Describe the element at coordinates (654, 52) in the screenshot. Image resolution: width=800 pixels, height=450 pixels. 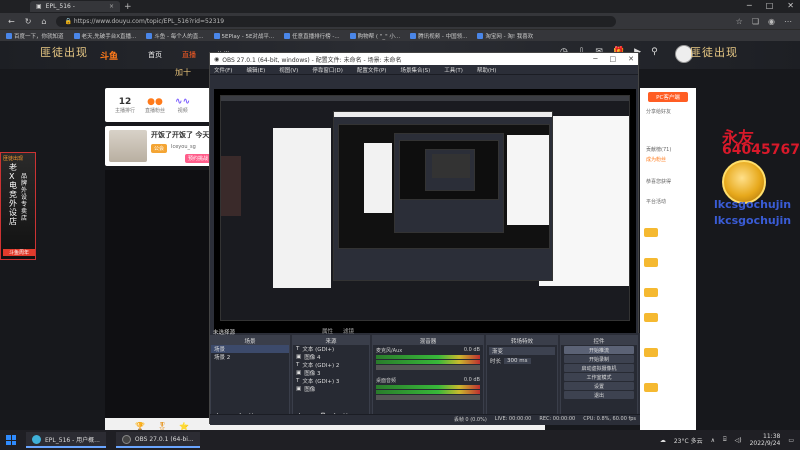
I see `location-icon: ⚲` at that location.